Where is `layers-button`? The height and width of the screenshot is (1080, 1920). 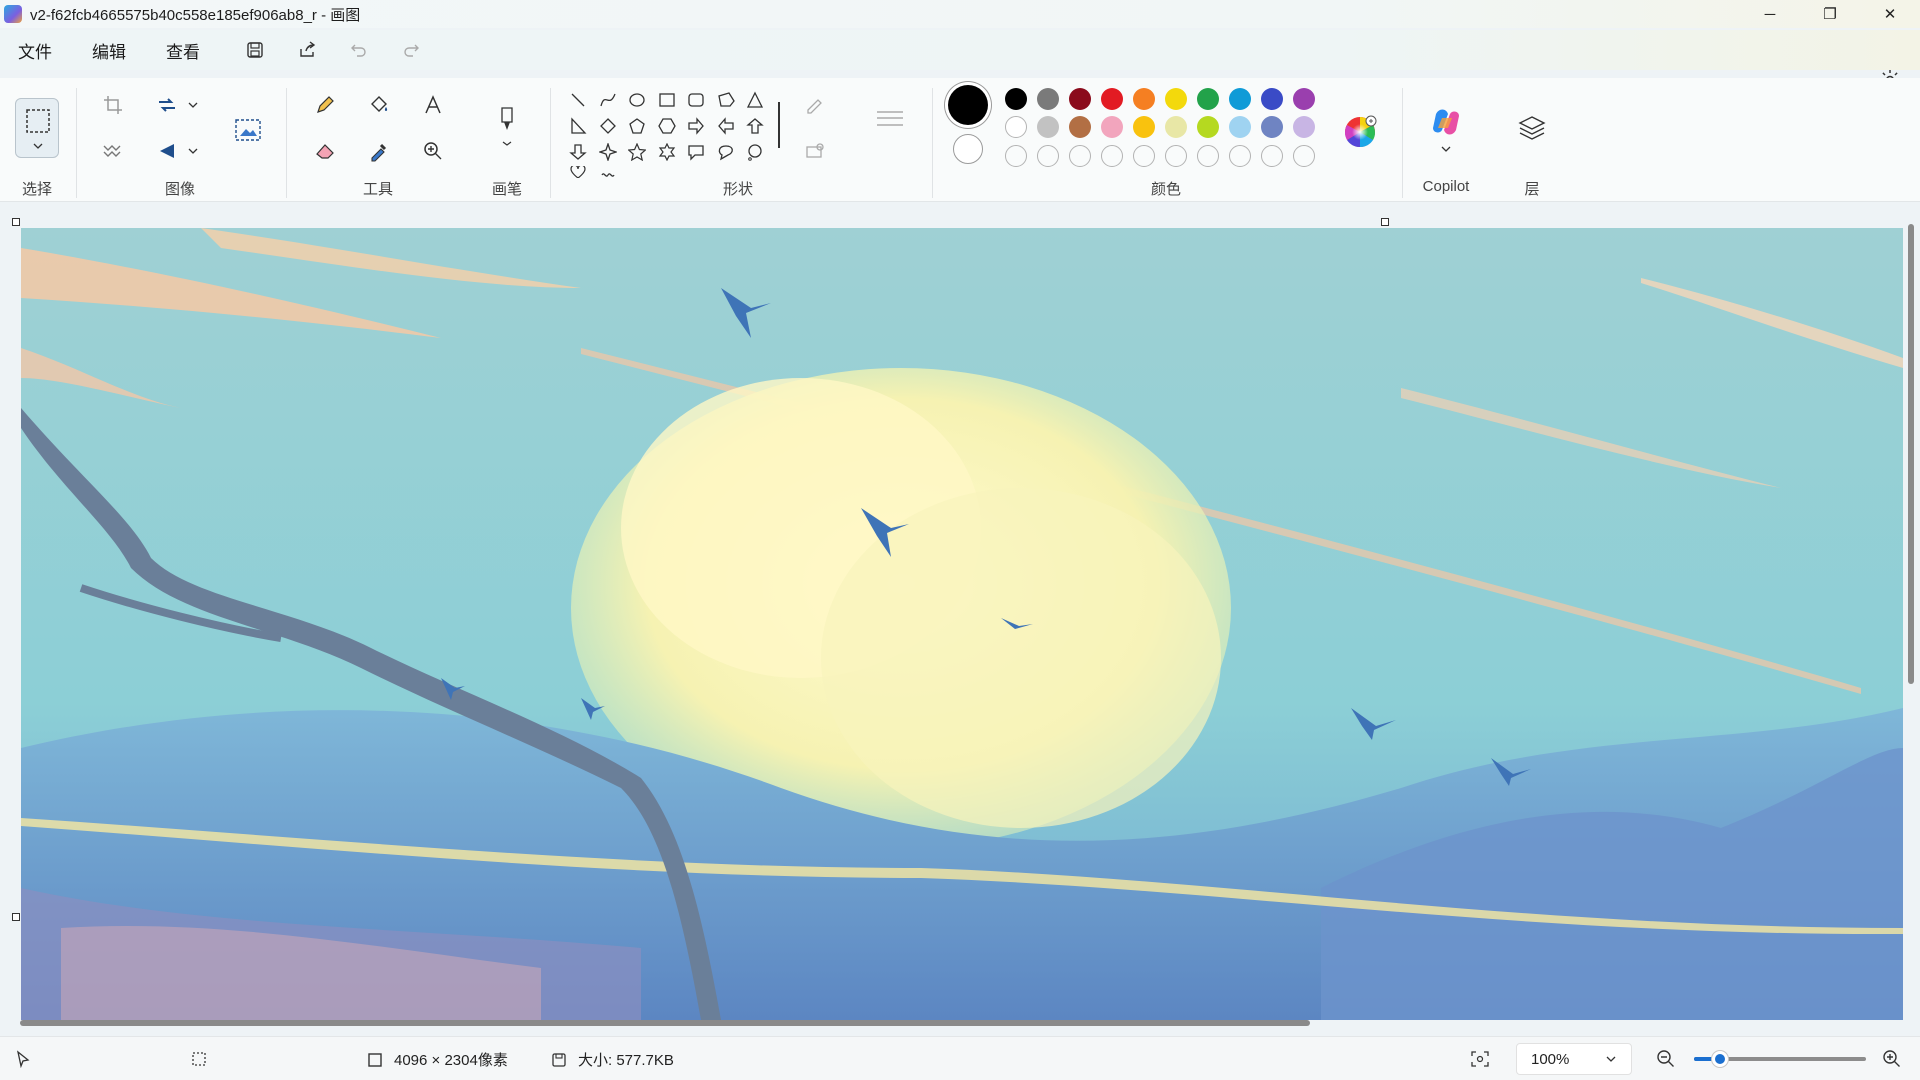
layers-button is located at coordinates (1532, 128).